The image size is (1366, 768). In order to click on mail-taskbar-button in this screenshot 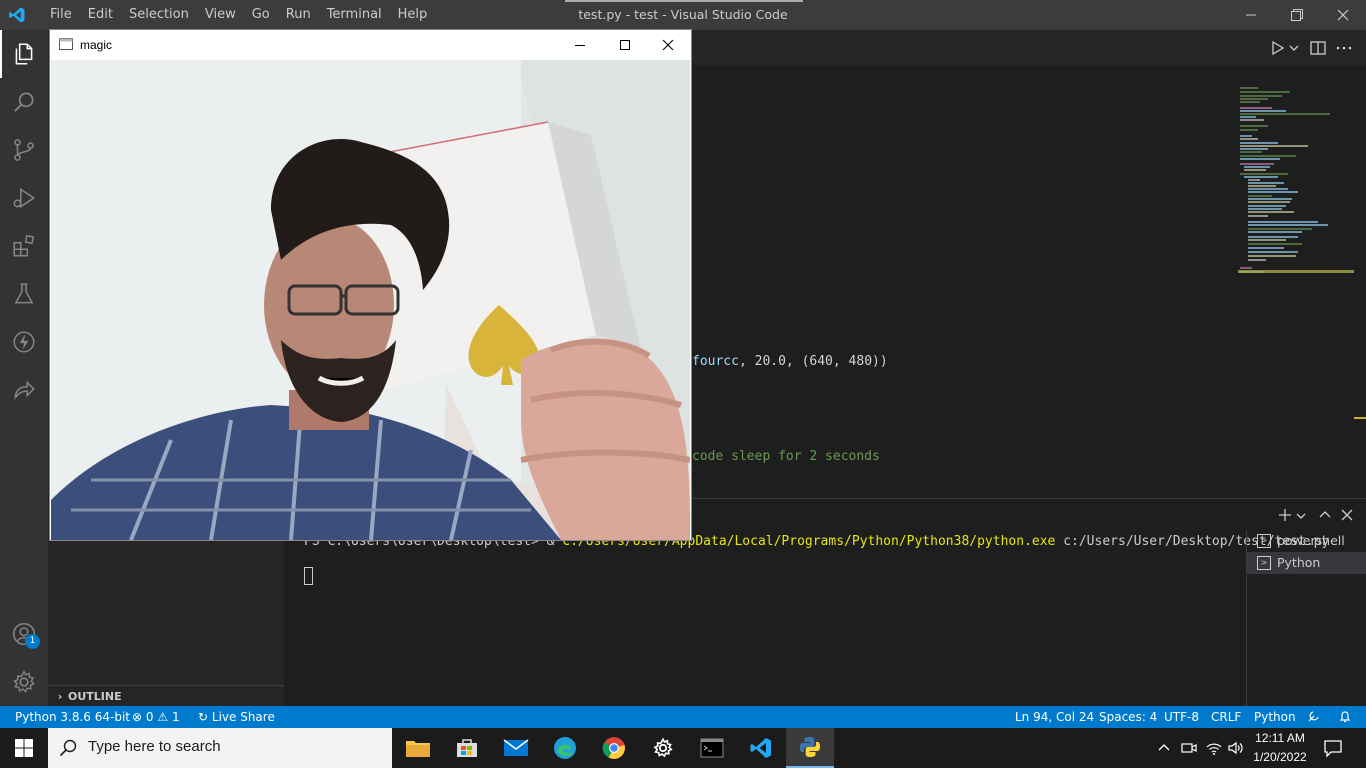, I will do `click(516, 748)`.